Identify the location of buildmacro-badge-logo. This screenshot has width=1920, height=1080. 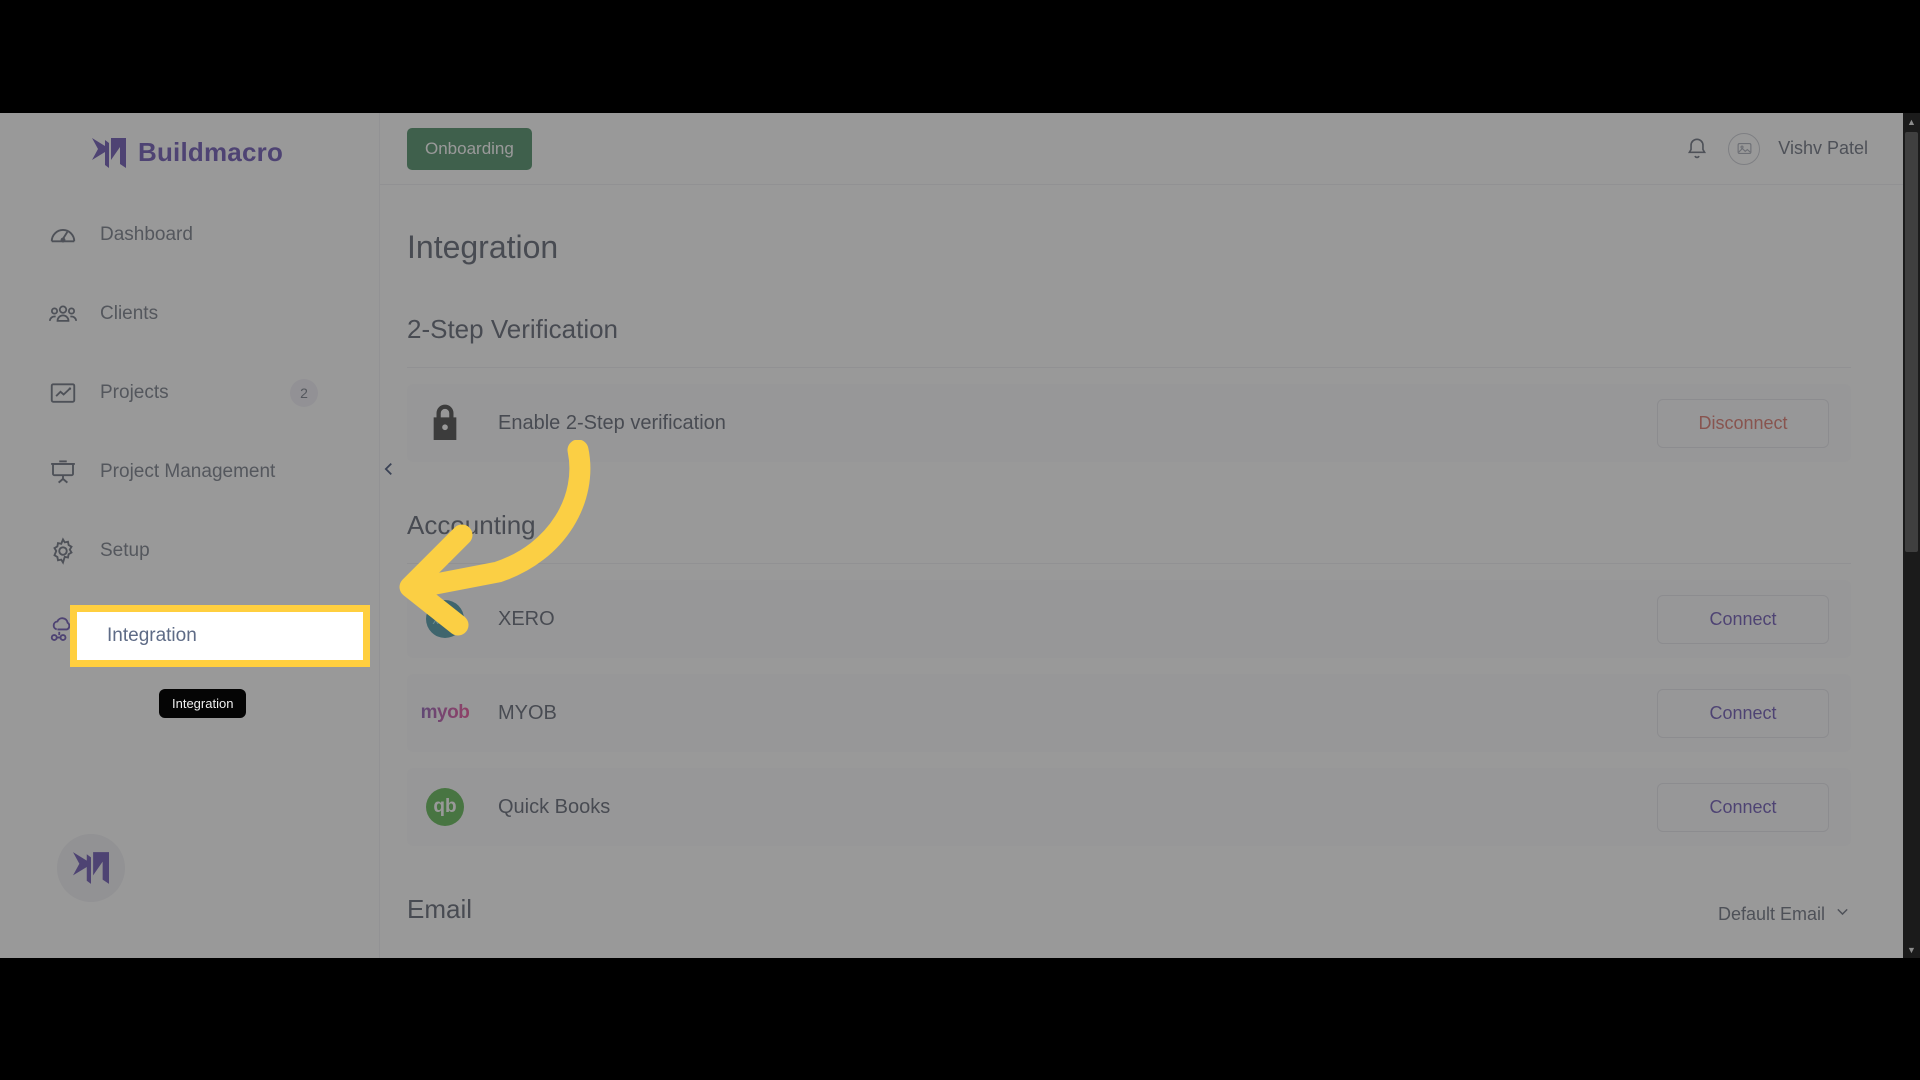
(91, 868).